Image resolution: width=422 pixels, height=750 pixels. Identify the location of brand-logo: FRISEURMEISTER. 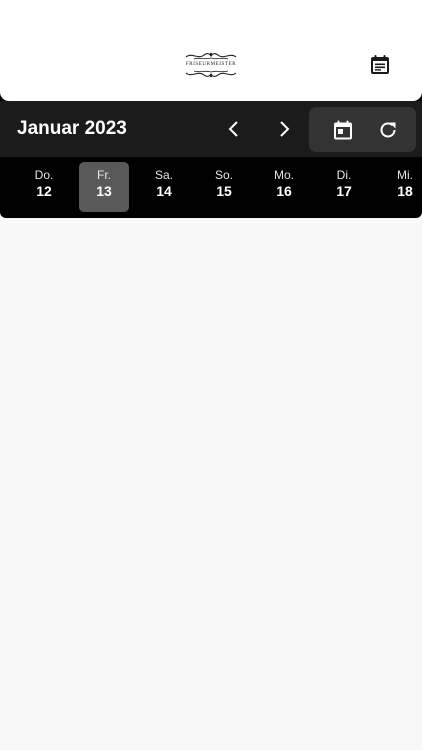
(211, 65).